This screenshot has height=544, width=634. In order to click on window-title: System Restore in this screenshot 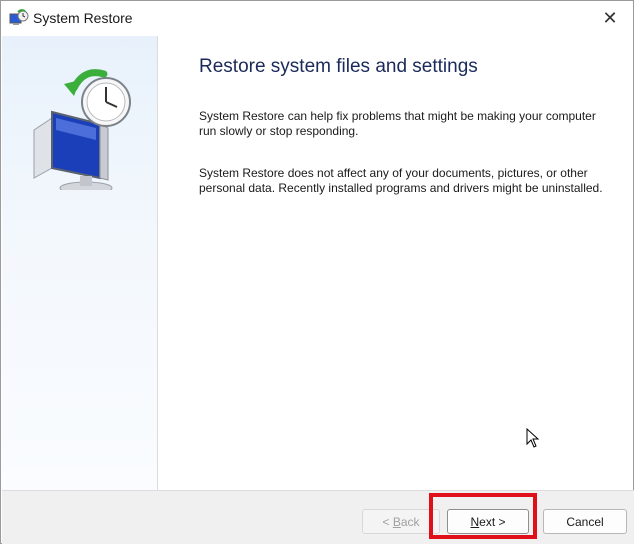, I will do `click(83, 18)`.